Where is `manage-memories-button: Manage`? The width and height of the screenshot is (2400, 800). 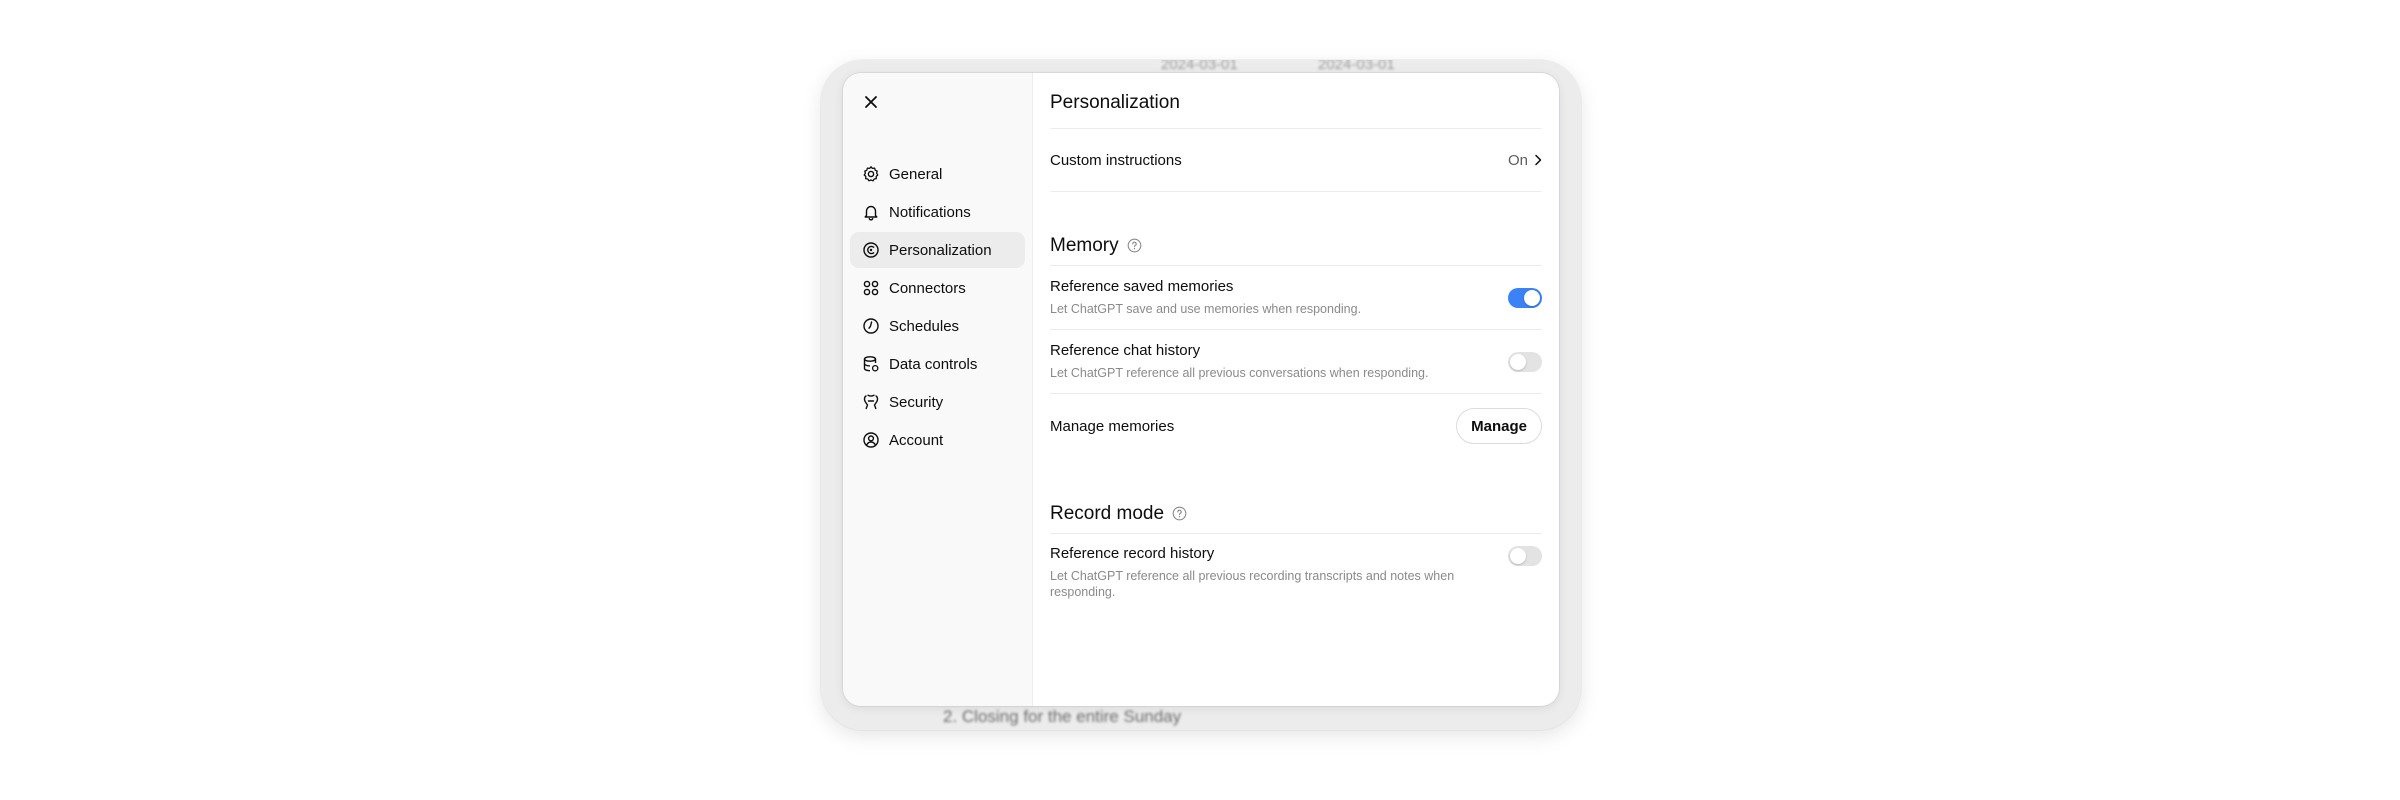
manage-memories-button: Manage is located at coordinates (1499, 426).